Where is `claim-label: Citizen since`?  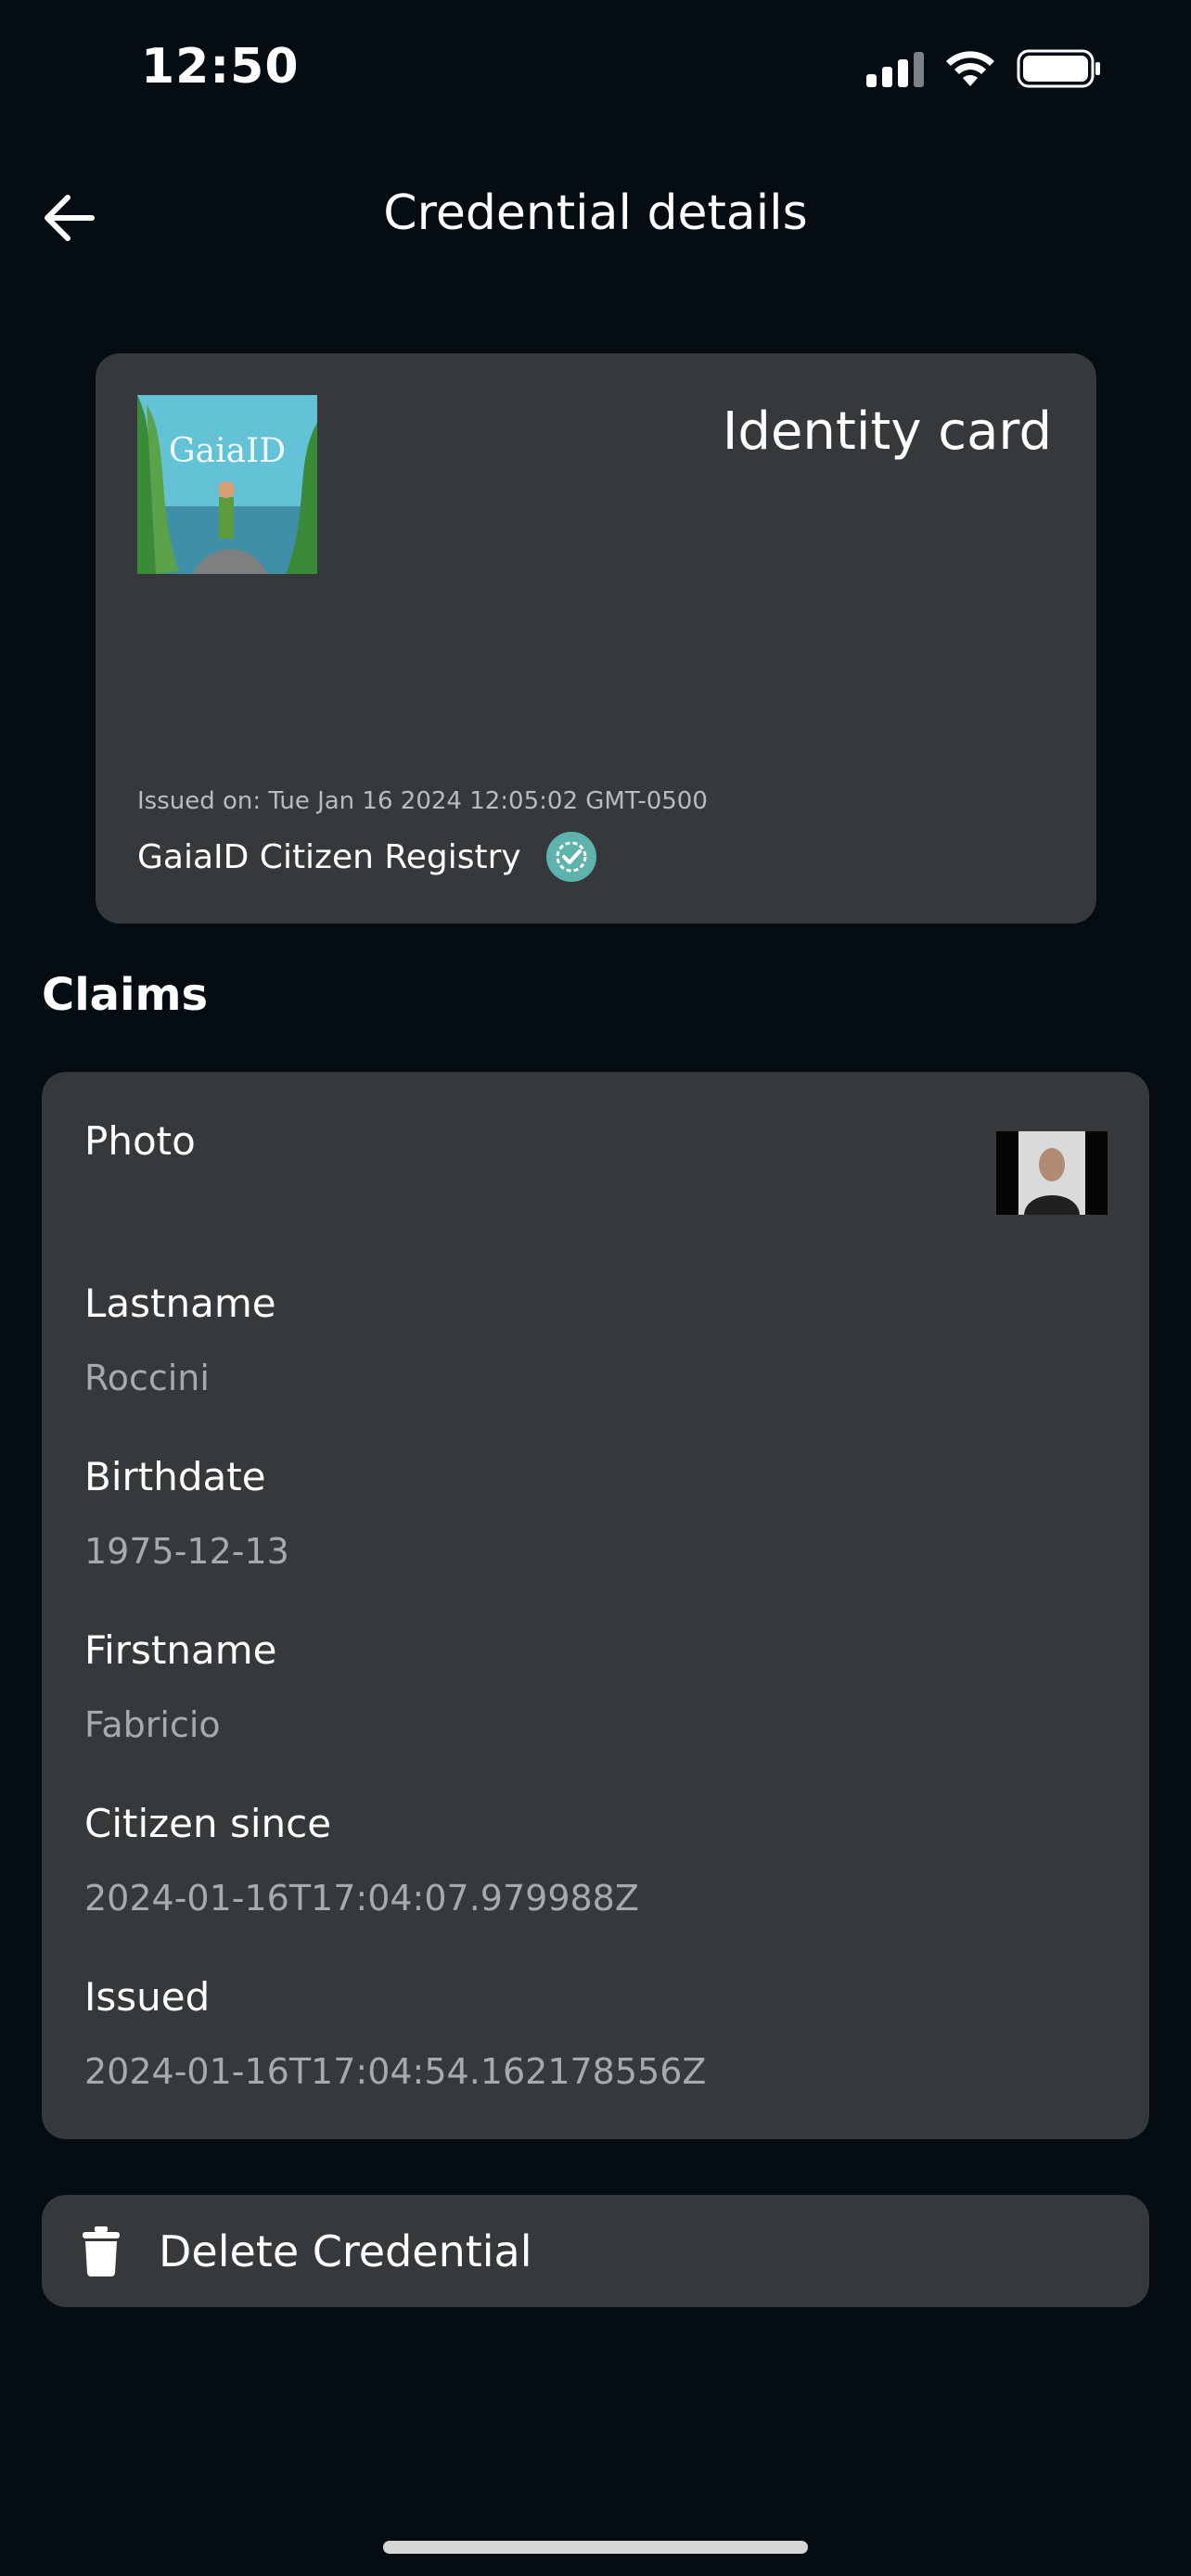
claim-label: Citizen since is located at coordinates (208, 1823).